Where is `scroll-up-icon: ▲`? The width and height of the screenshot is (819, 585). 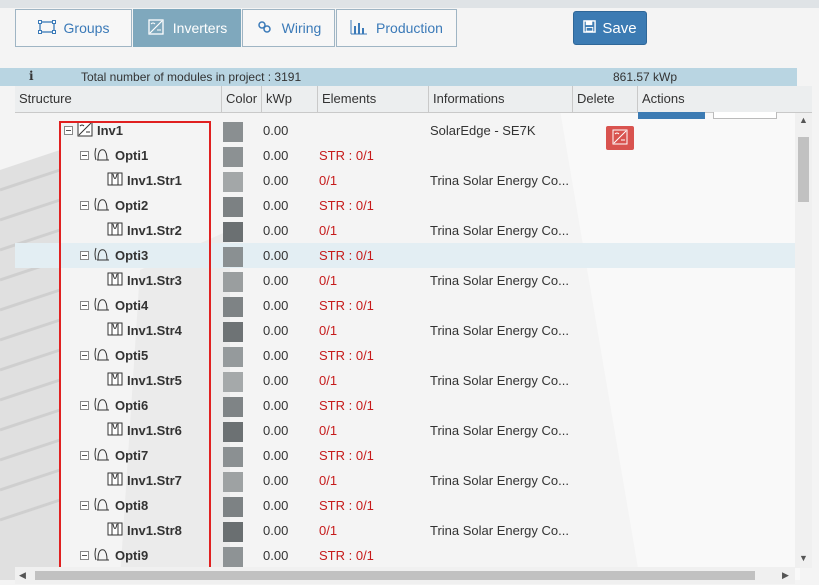 scroll-up-icon: ▲ is located at coordinates (803, 120).